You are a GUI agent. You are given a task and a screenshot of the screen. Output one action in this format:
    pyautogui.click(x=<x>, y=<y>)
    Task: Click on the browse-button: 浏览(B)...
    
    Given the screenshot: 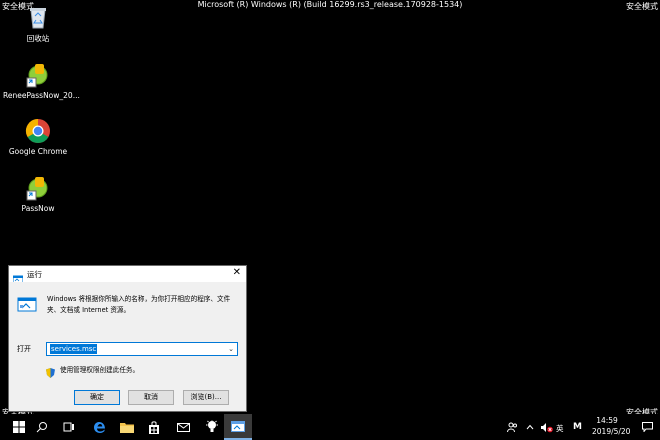 What is the action you would take?
    pyautogui.click(x=206, y=397)
    